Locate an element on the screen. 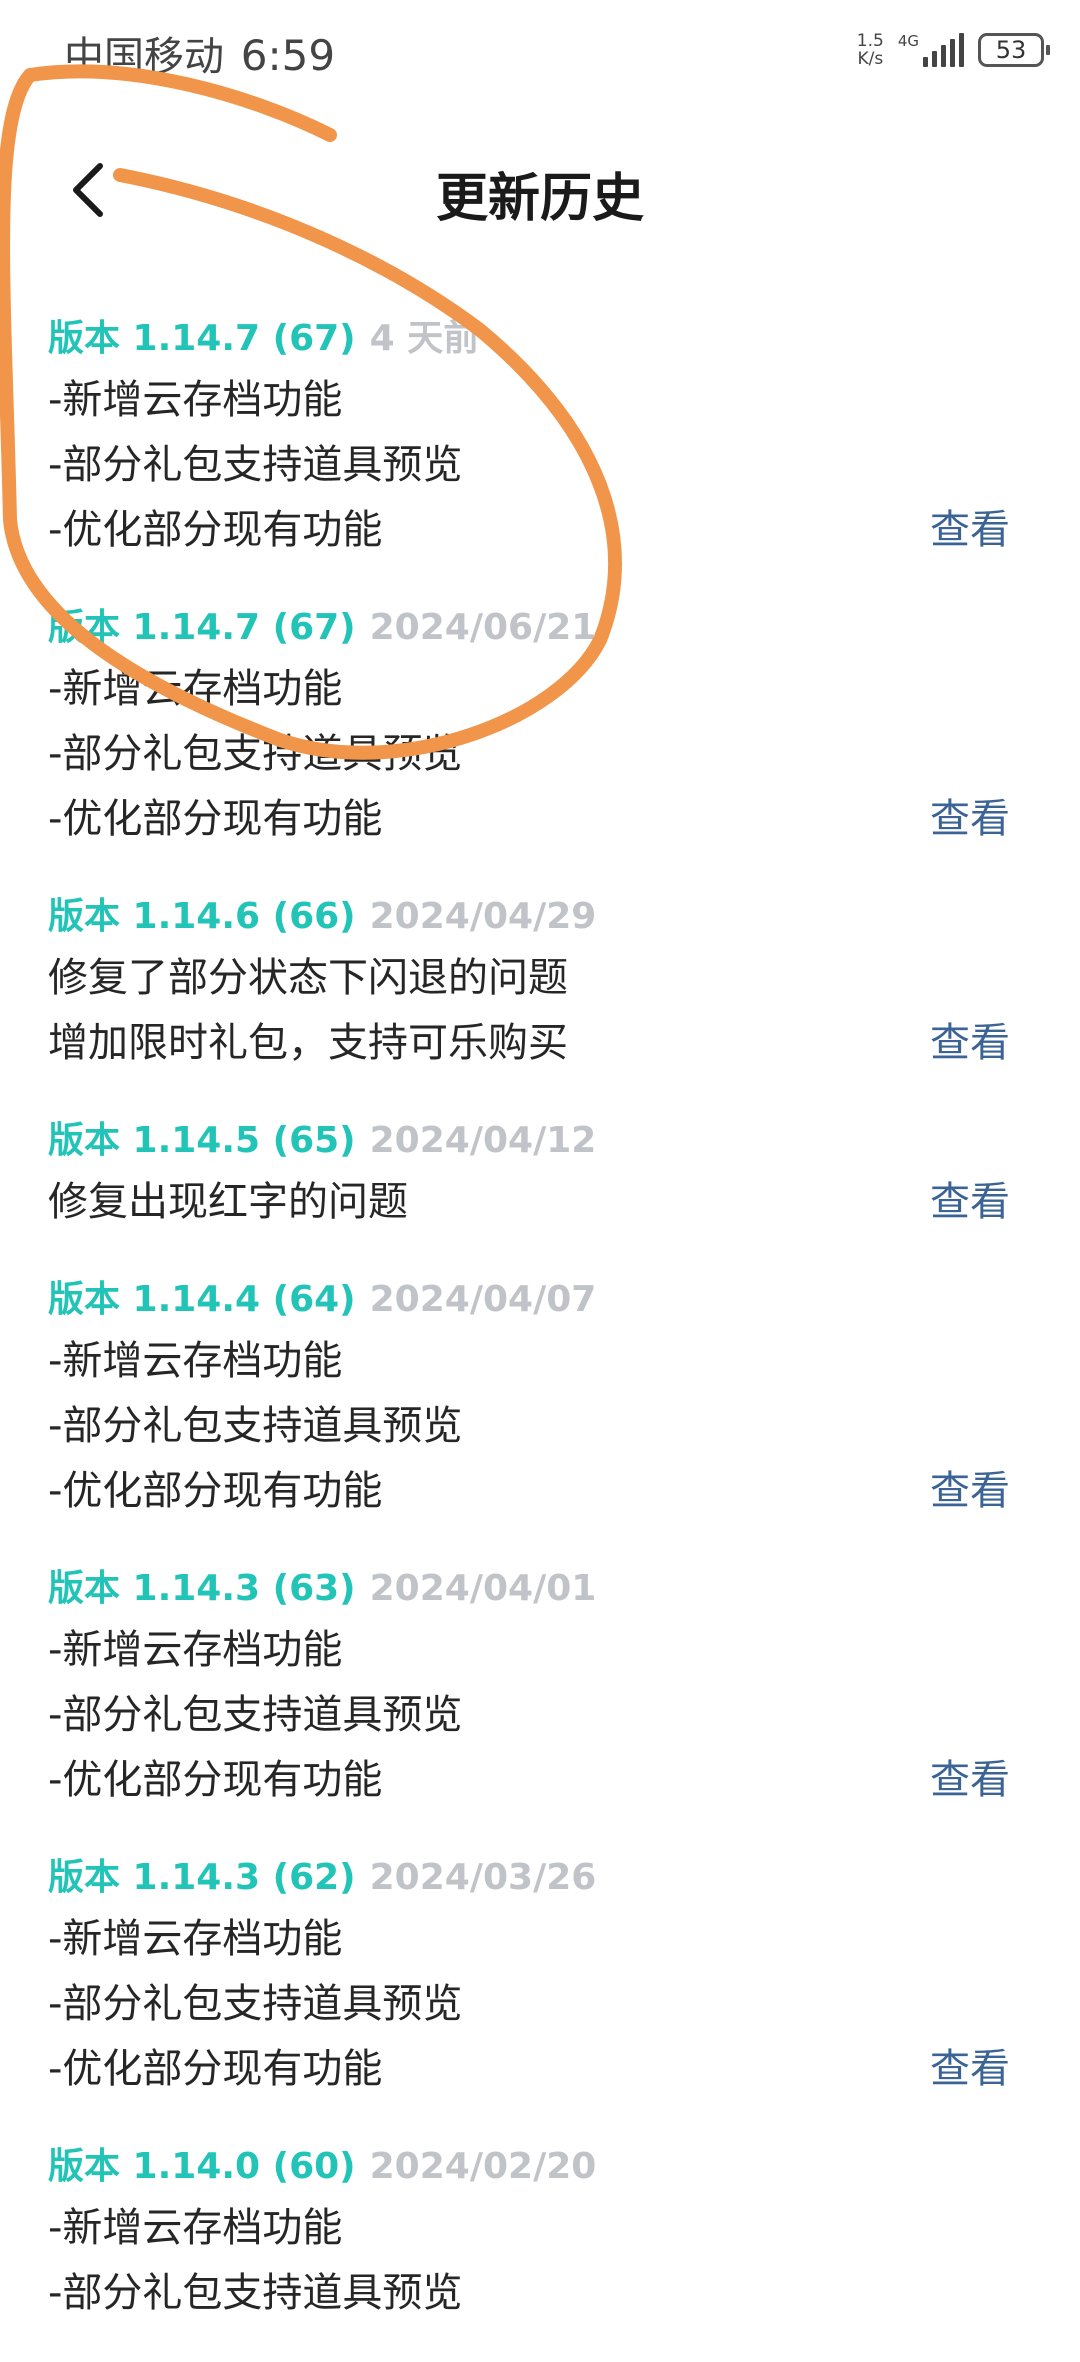 This screenshot has height=2362, width=1080. page-title: 更新历史 is located at coordinates (539, 199).